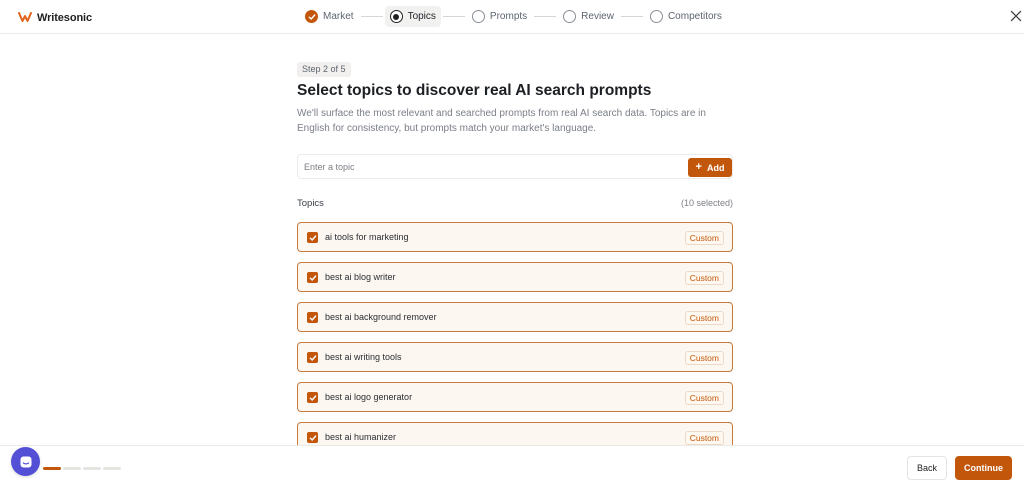 The width and height of the screenshot is (1024, 486). I want to click on step-review: Review, so click(588, 16).